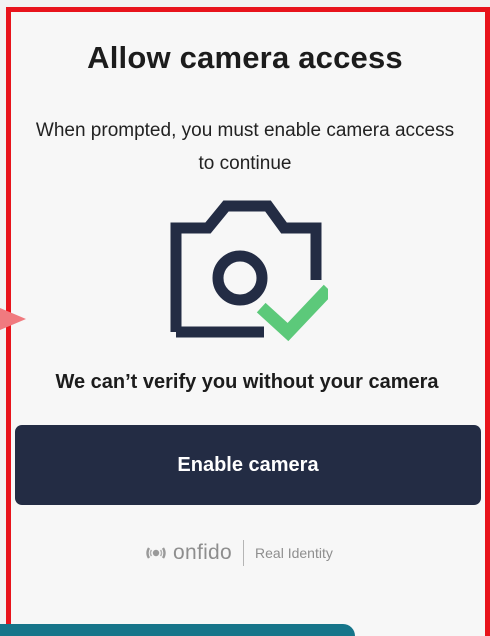 Image resolution: width=490 pixels, height=636 pixels. Describe the element at coordinates (247, 382) in the screenshot. I see `camera-required-warning: We can’t verify you without your camera` at that location.